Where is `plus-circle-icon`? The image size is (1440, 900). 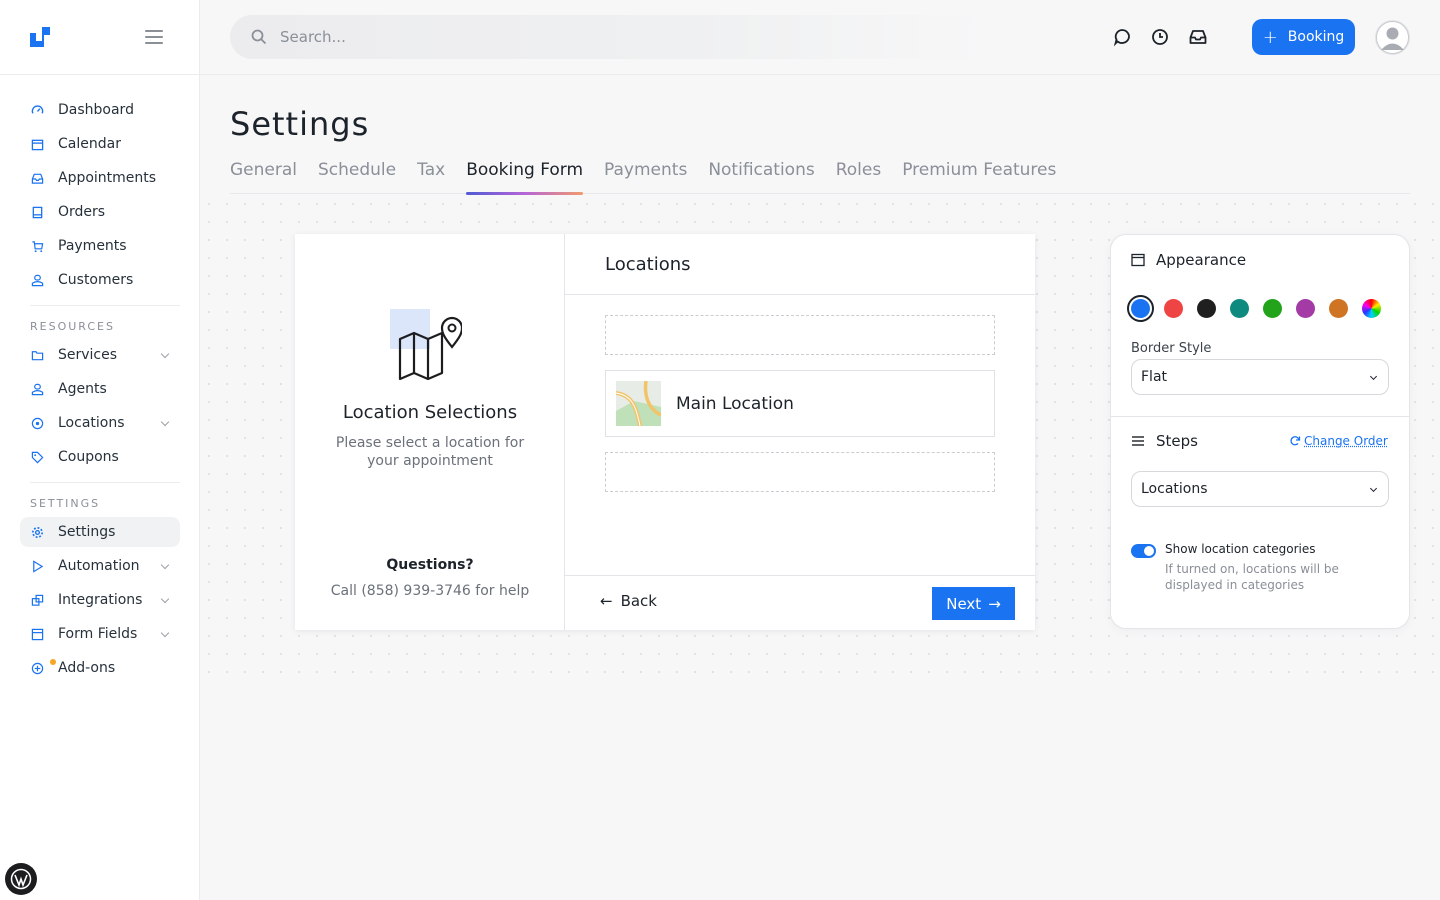 plus-circle-icon is located at coordinates (37, 668).